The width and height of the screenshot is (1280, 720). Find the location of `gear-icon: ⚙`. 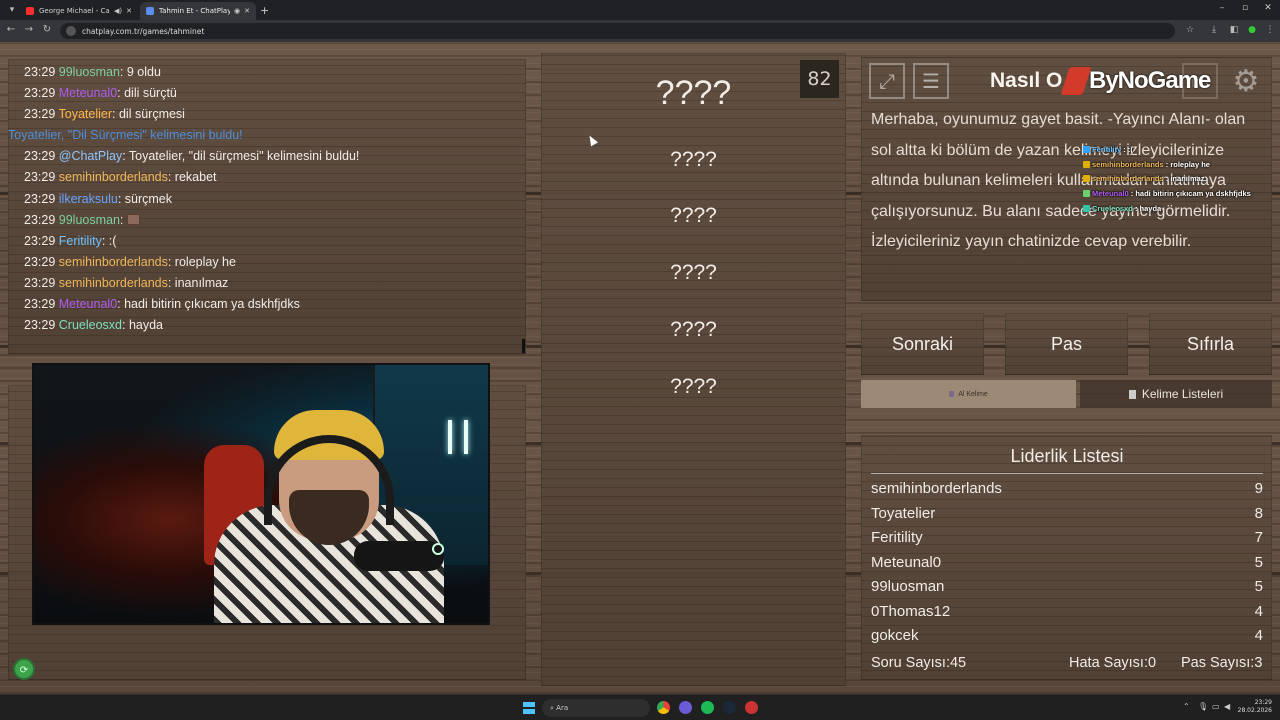

gear-icon: ⚙ is located at coordinates (1246, 82).